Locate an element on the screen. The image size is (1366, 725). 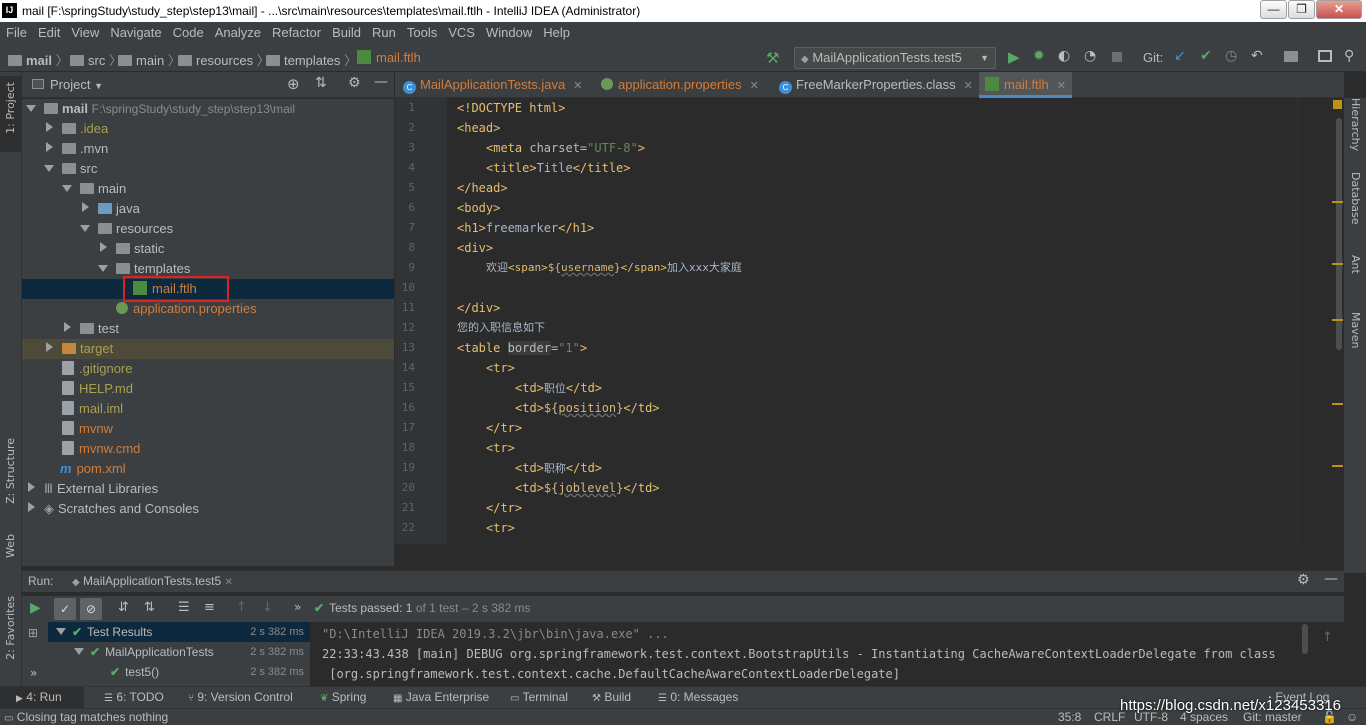
tab-application-properties: application.properties ✕ is located at coordinates (680, 85).